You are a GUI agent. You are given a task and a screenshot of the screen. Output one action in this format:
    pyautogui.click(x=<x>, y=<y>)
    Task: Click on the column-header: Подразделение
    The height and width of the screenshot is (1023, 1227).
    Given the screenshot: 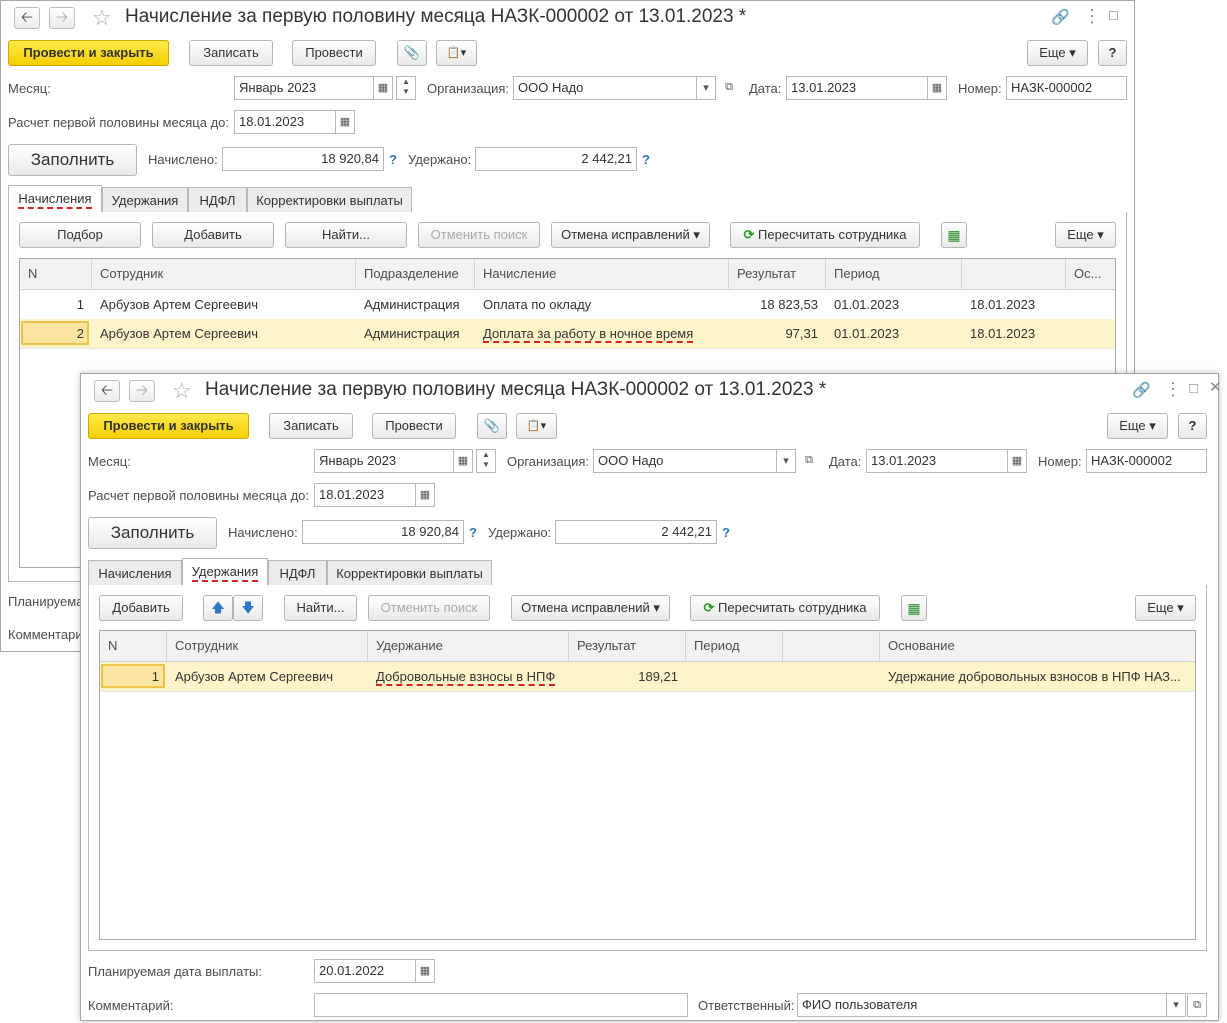 What is the action you would take?
    pyautogui.click(x=415, y=274)
    